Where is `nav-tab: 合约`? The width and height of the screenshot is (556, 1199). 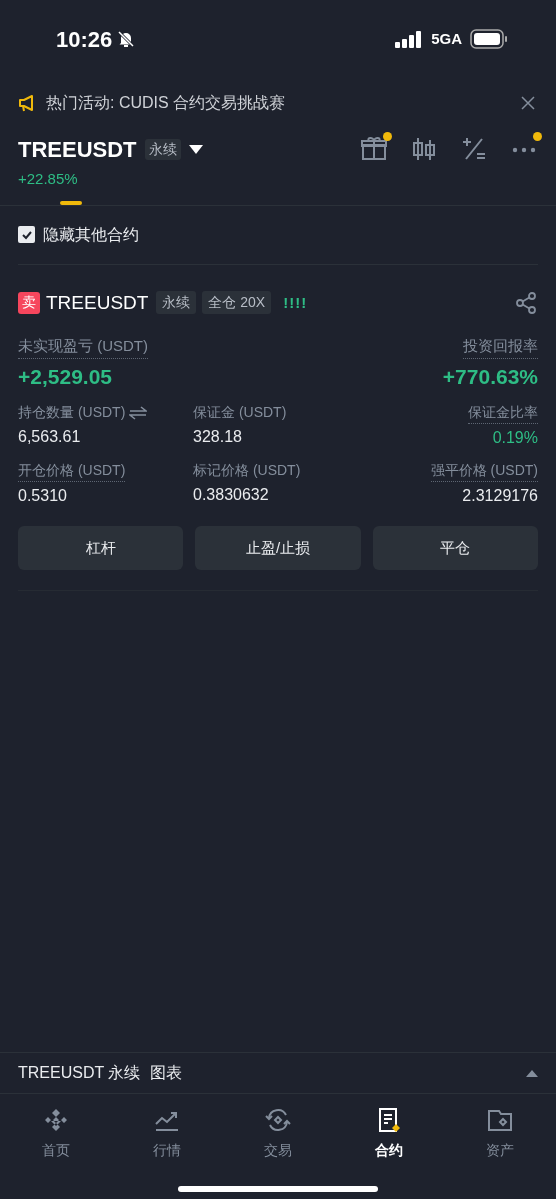
nav-tab: 合约 is located at coordinates (389, 1133).